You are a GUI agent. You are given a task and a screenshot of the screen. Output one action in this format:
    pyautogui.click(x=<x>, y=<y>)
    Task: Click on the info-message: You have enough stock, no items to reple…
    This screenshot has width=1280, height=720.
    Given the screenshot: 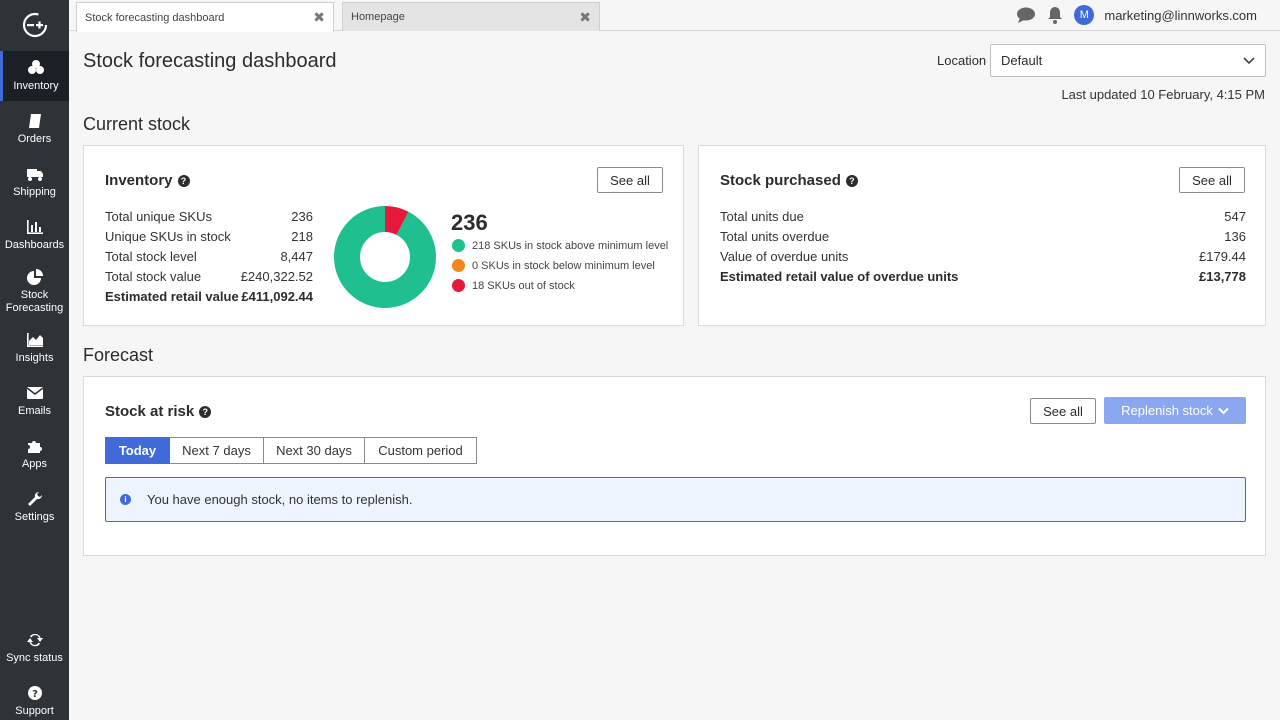 What is the action you would take?
    pyautogui.click(x=280, y=499)
    